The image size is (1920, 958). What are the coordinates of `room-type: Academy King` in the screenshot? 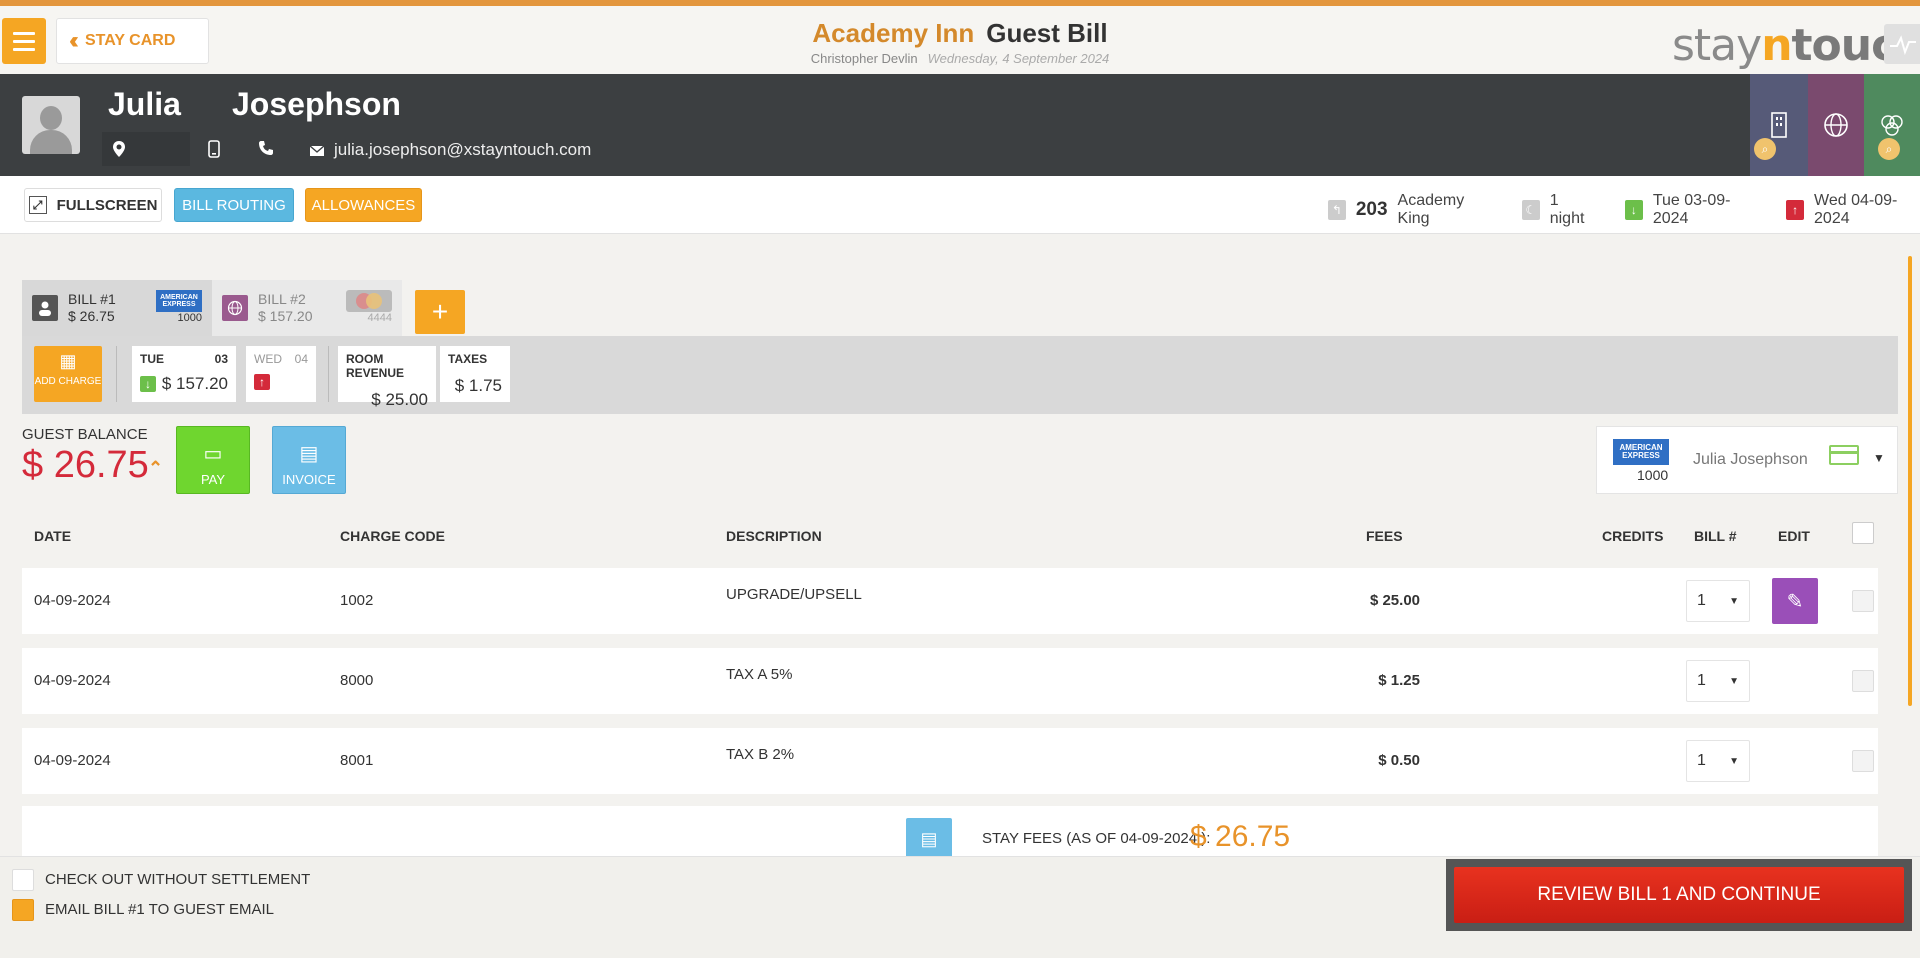 It's located at (1431, 209).